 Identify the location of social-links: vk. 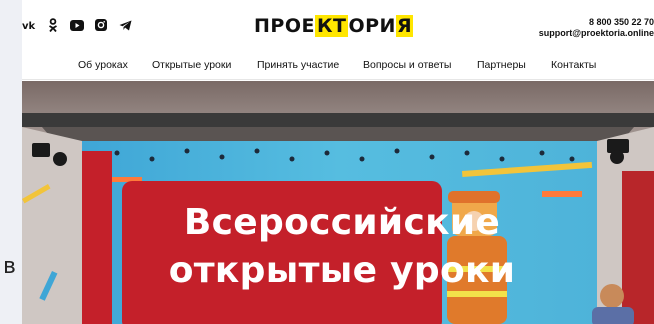
(77, 25).